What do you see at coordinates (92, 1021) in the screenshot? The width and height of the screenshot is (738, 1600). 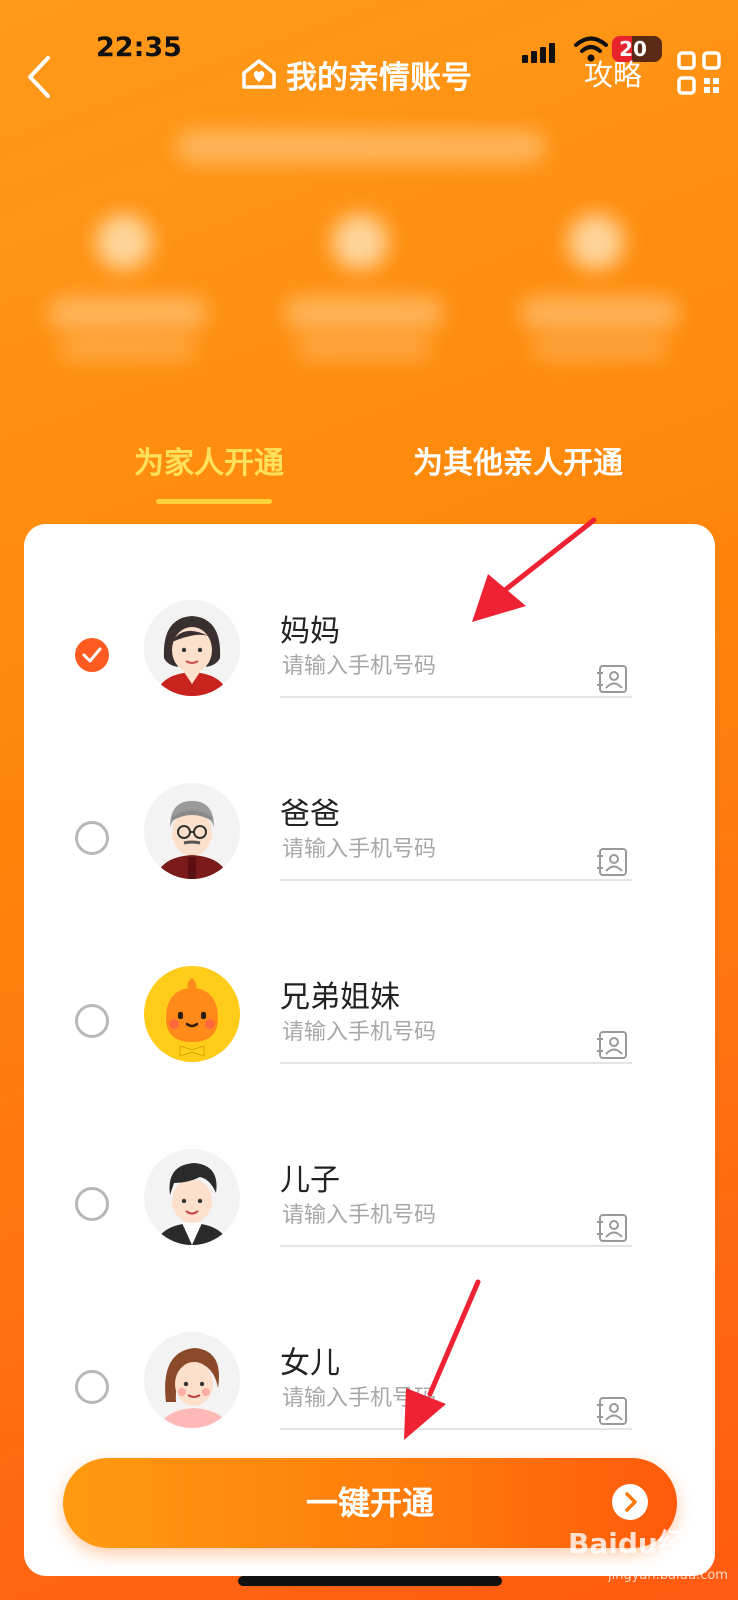 I see `radio-siblings` at bounding box center [92, 1021].